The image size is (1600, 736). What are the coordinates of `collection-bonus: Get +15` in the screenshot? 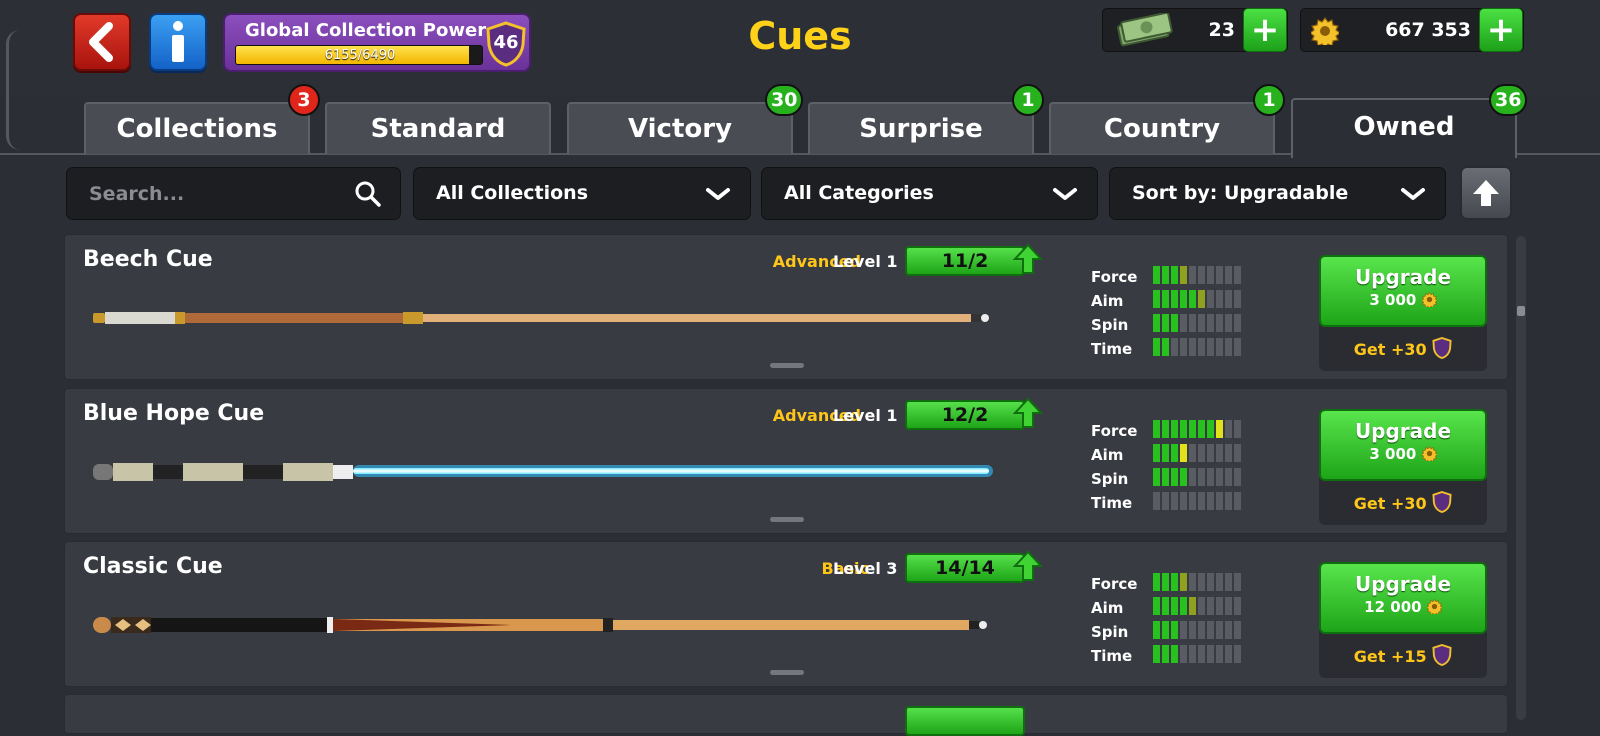 It's located at (1403, 654).